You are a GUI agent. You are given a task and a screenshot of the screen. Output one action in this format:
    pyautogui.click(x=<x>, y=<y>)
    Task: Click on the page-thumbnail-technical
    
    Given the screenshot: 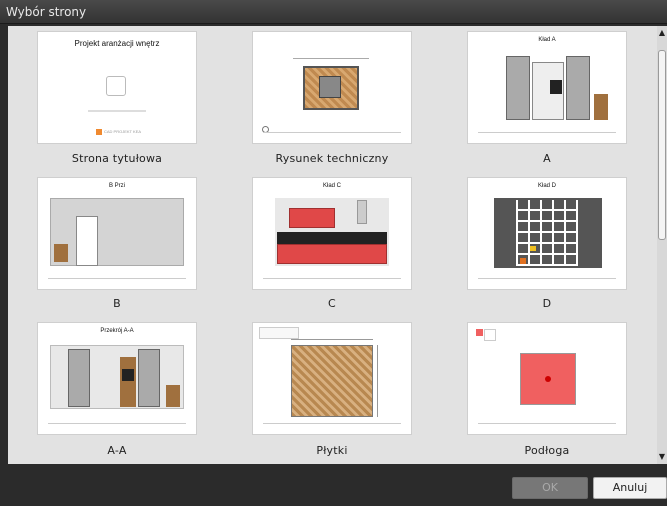 What is the action you would take?
    pyautogui.click(x=332, y=87)
    